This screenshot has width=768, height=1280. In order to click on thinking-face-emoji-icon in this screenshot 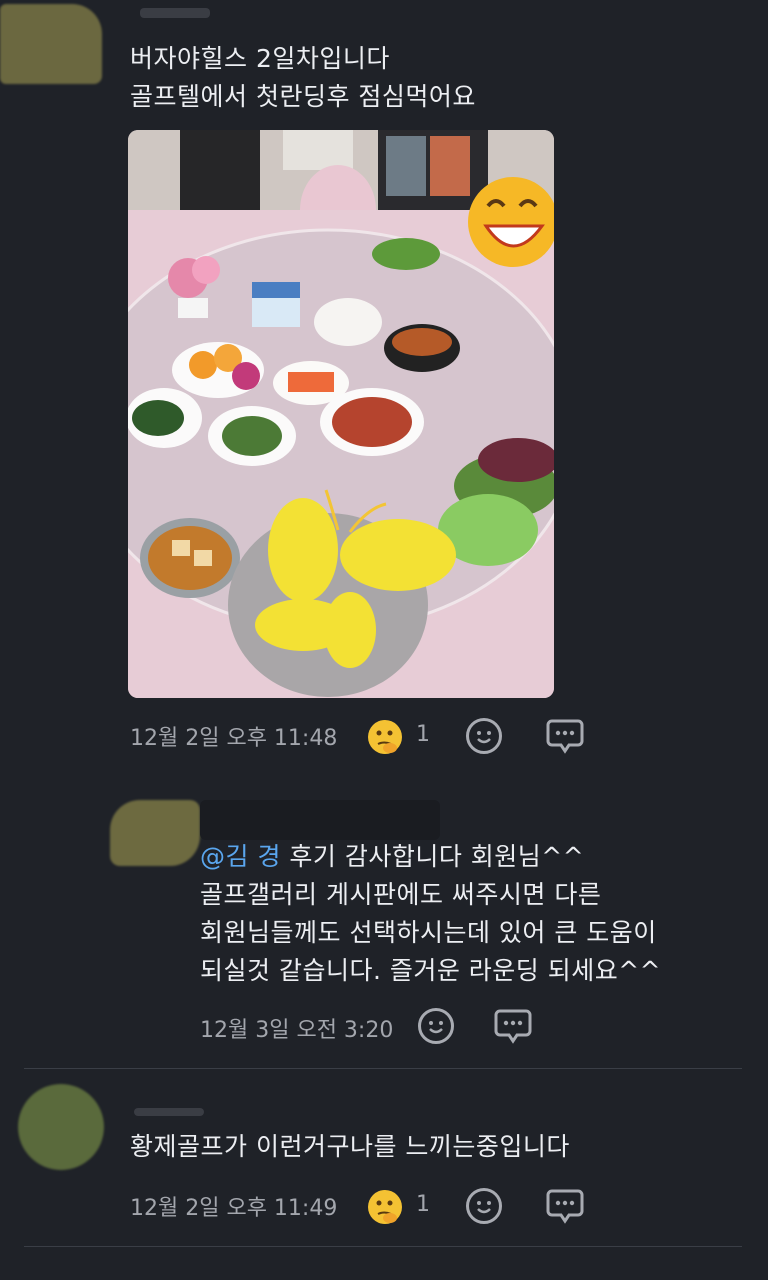, I will do `click(385, 737)`.